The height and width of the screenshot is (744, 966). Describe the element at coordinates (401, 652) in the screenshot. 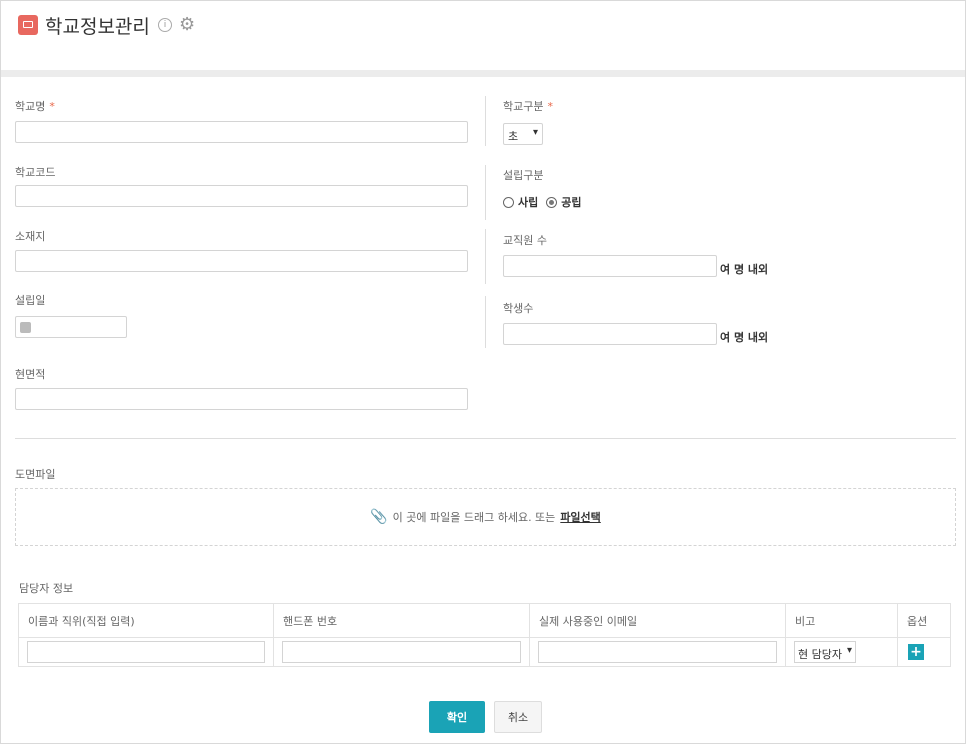

I see `contact-phone-input` at that location.